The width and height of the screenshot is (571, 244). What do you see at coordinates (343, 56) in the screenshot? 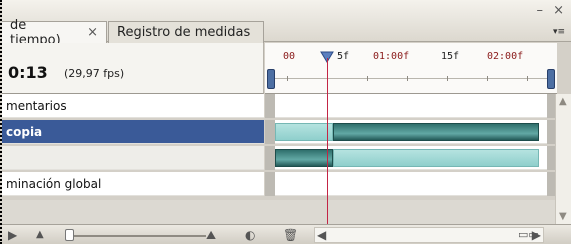
I see `ruler-label: 5f` at bounding box center [343, 56].